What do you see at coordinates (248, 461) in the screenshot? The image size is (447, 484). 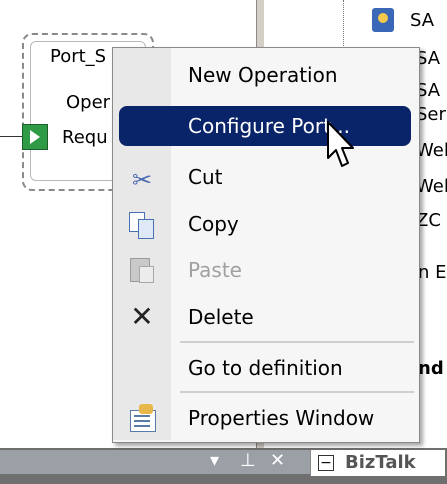 I see `pin-icon: ⊥` at bounding box center [248, 461].